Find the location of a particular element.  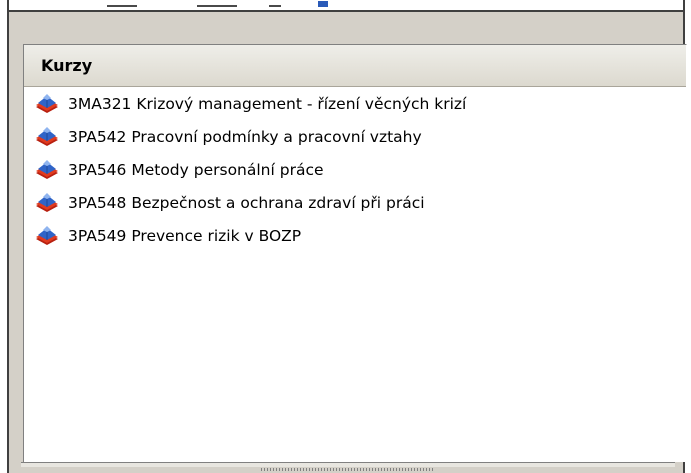

list-item-label: 3PA546 Metody personální práce is located at coordinates (196, 169).